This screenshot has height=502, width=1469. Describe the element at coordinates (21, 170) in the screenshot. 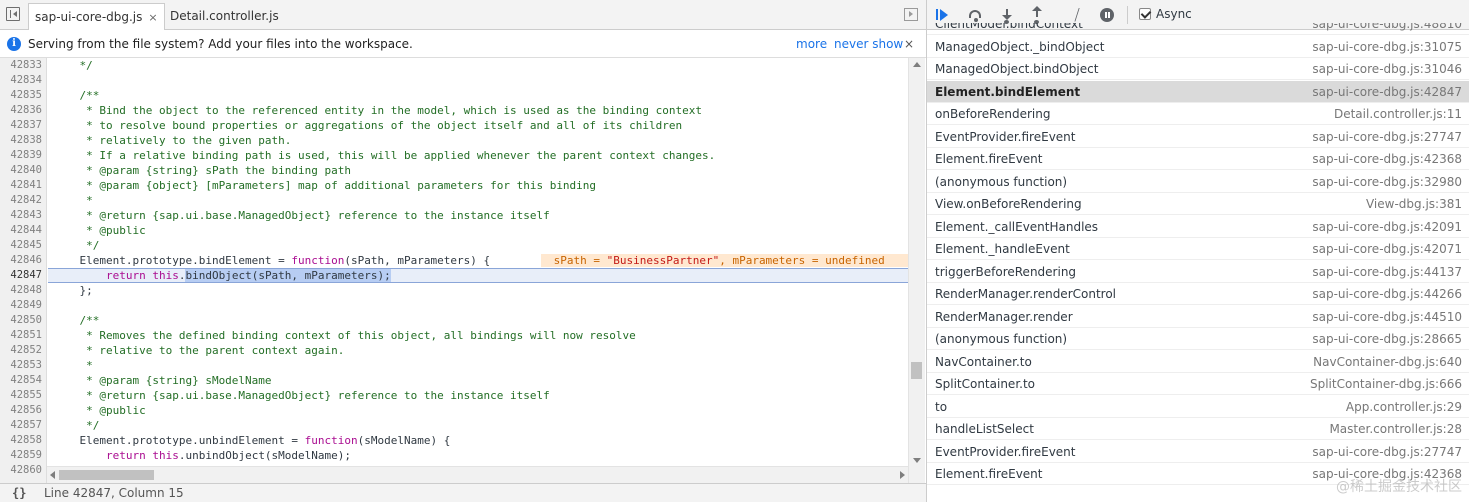

I see `line-number: 42840` at that location.